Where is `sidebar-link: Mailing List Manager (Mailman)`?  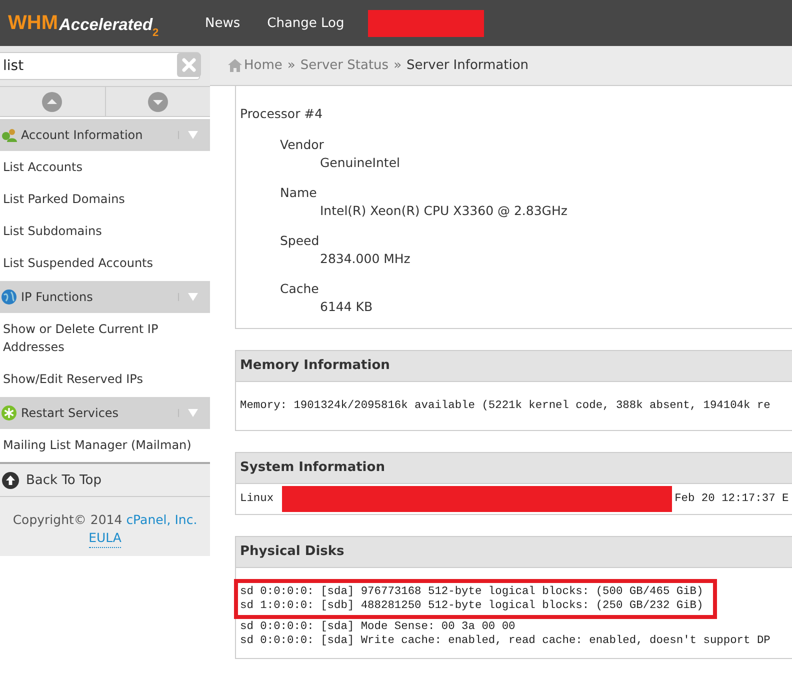 sidebar-link: Mailing List Manager (Mailman) is located at coordinates (105, 445).